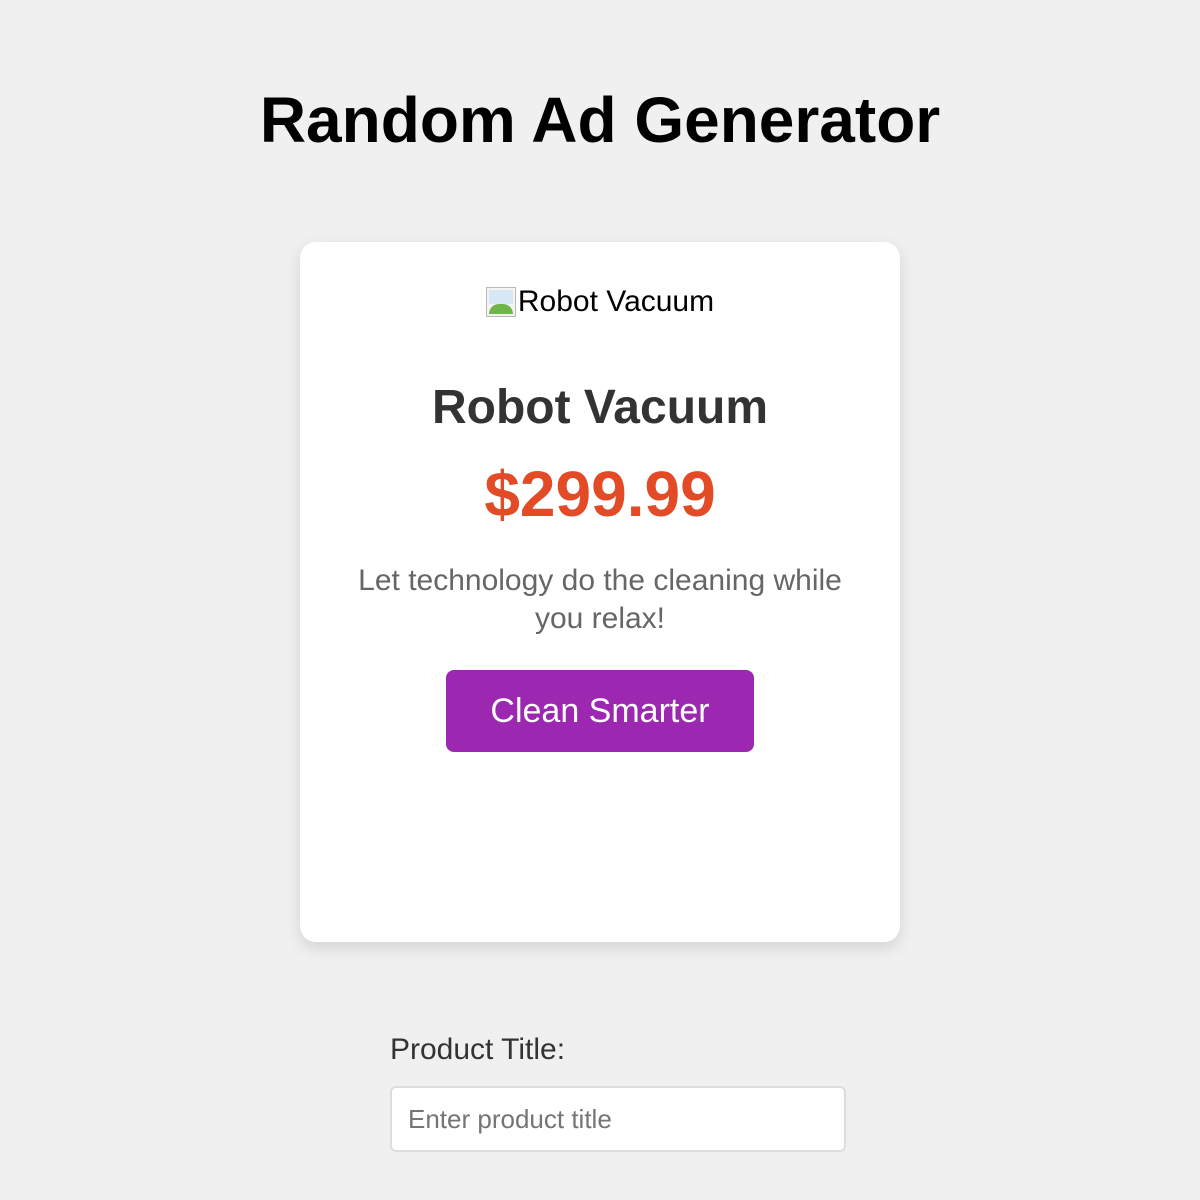 This screenshot has width=1200, height=1200. I want to click on ad-image: Robot Vacuum, so click(600, 302).